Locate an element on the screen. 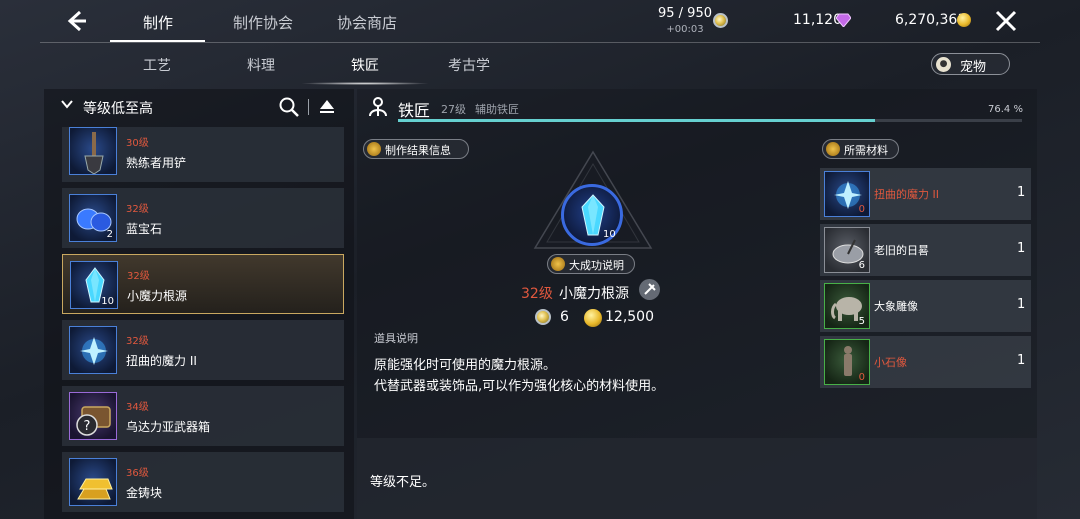 The image size is (1080, 519). stamina-counter: 95 / 950 +00:03 is located at coordinates (685, 20).